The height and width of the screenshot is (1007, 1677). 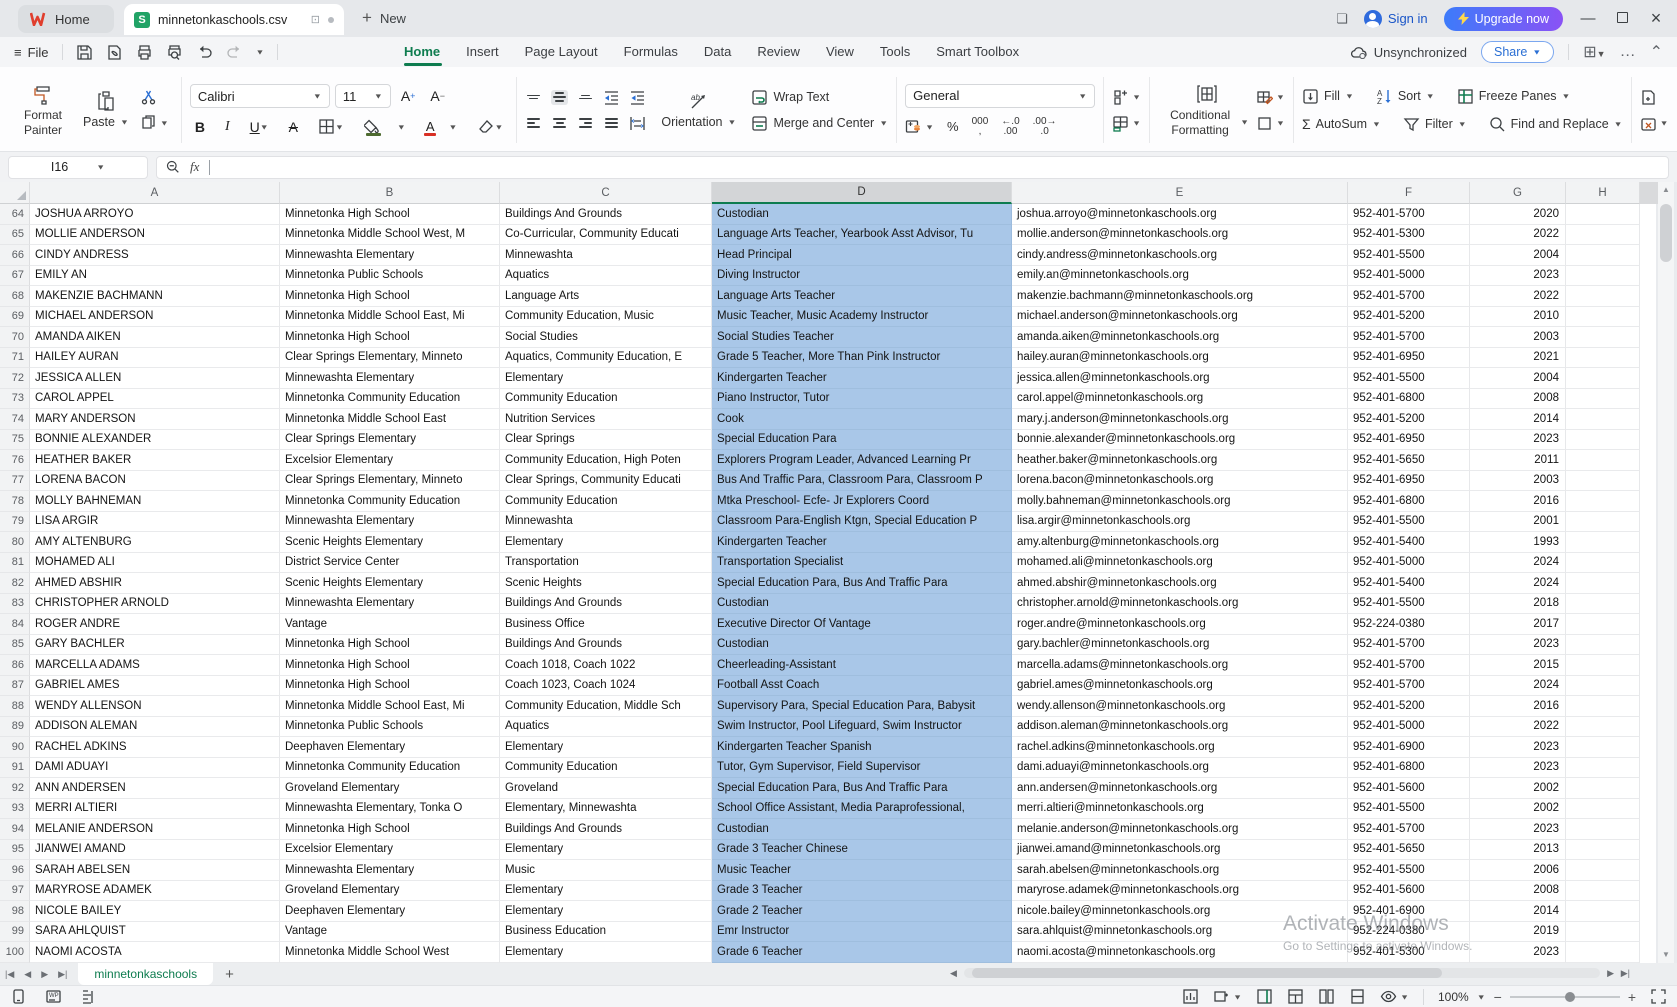 What do you see at coordinates (27, 974) in the screenshot?
I see `prev-sheet-icon: ◀` at bounding box center [27, 974].